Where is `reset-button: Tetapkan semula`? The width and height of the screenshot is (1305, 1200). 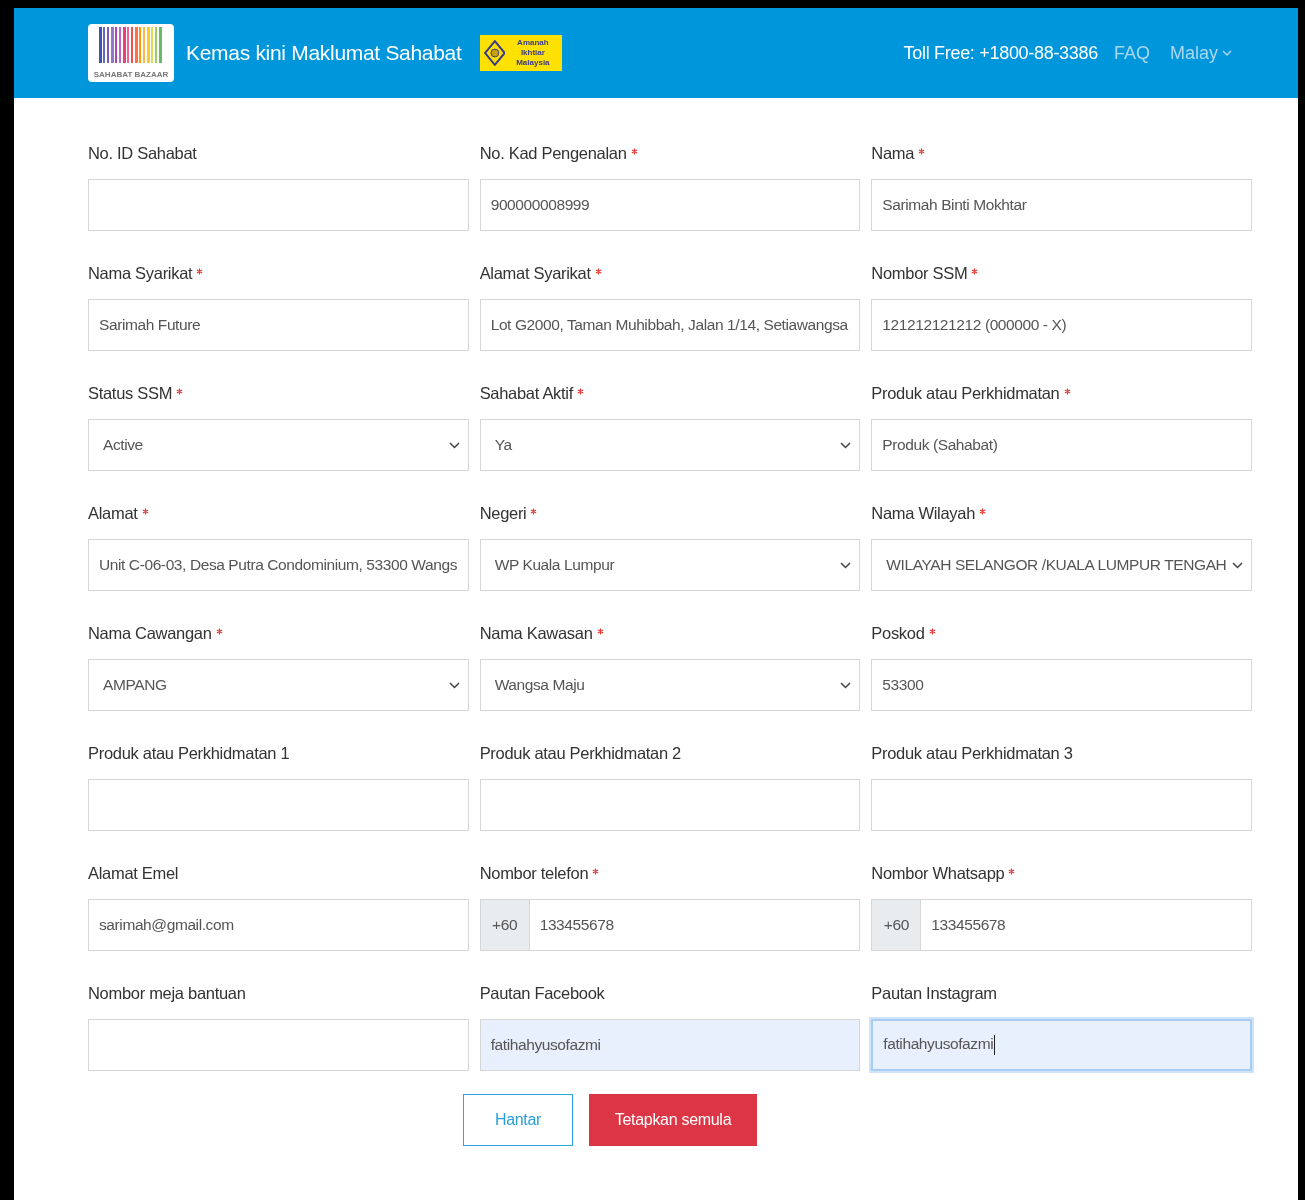 reset-button: Tetapkan semula is located at coordinates (673, 1120).